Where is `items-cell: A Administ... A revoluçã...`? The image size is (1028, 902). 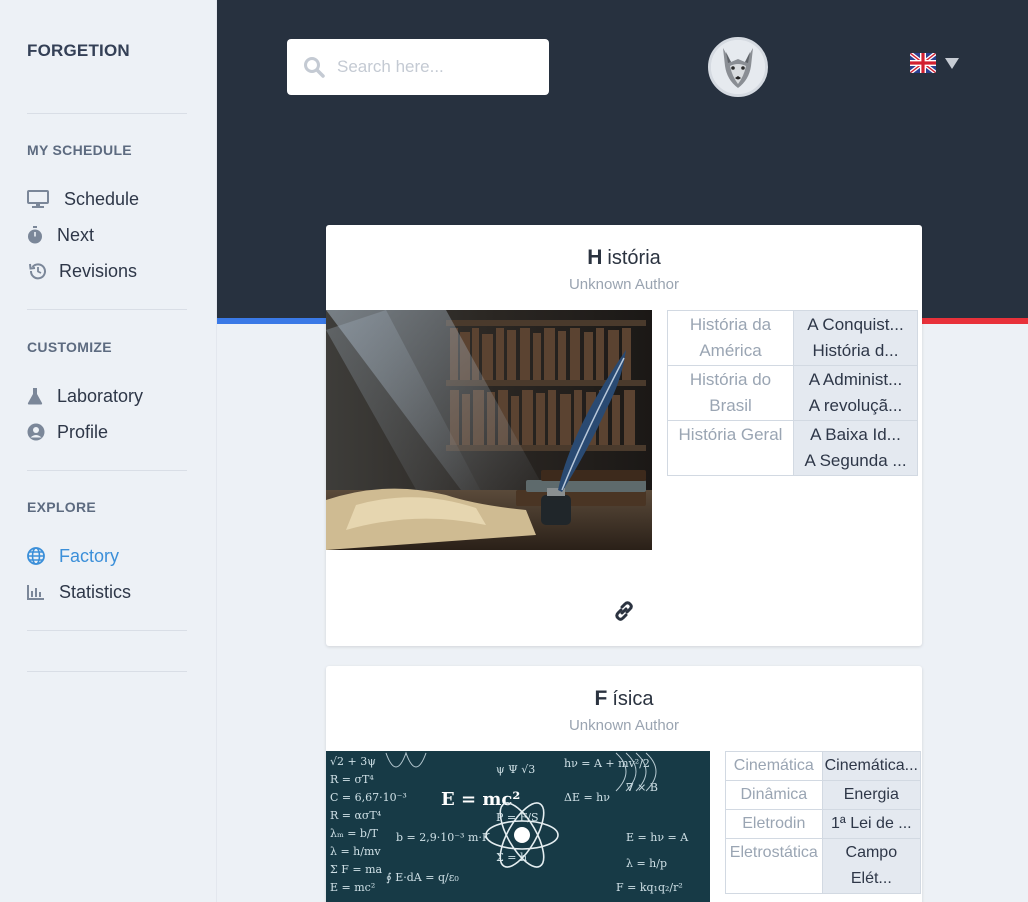
items-cell: A Administ... A revoluçã... is located at coordinates (855, 393).